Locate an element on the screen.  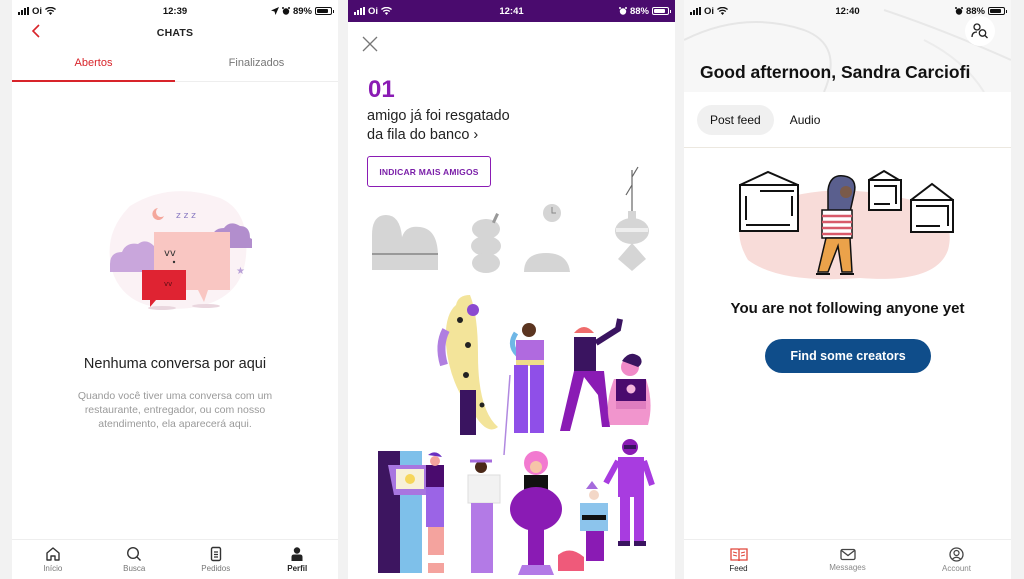
bottom-nav: Feed Messages Account is located at coordinates (847, 559).